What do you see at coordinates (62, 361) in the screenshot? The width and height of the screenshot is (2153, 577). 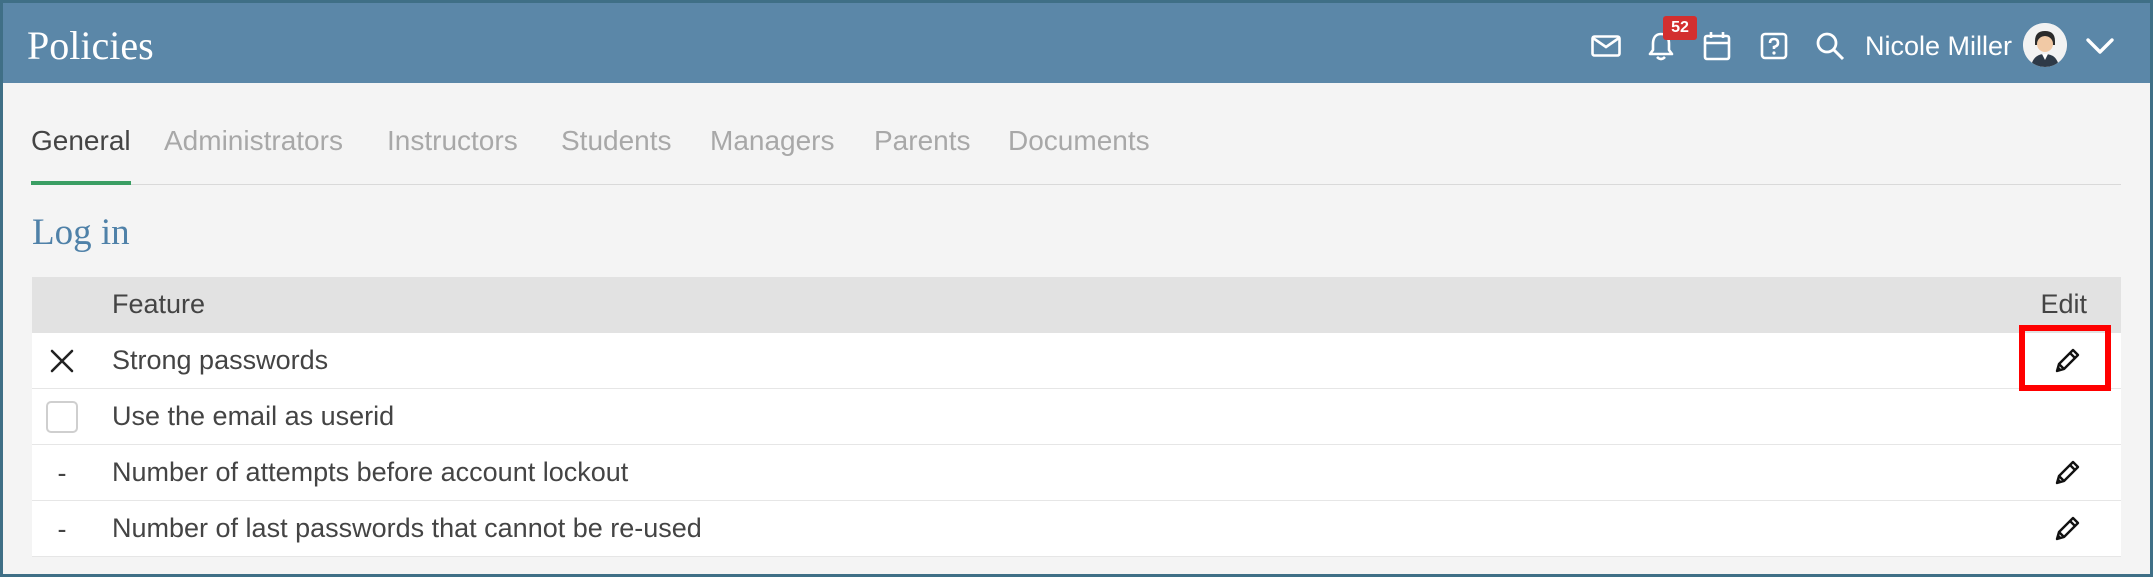 I see `disabled-x-icon` at bounding box center [62, 361].